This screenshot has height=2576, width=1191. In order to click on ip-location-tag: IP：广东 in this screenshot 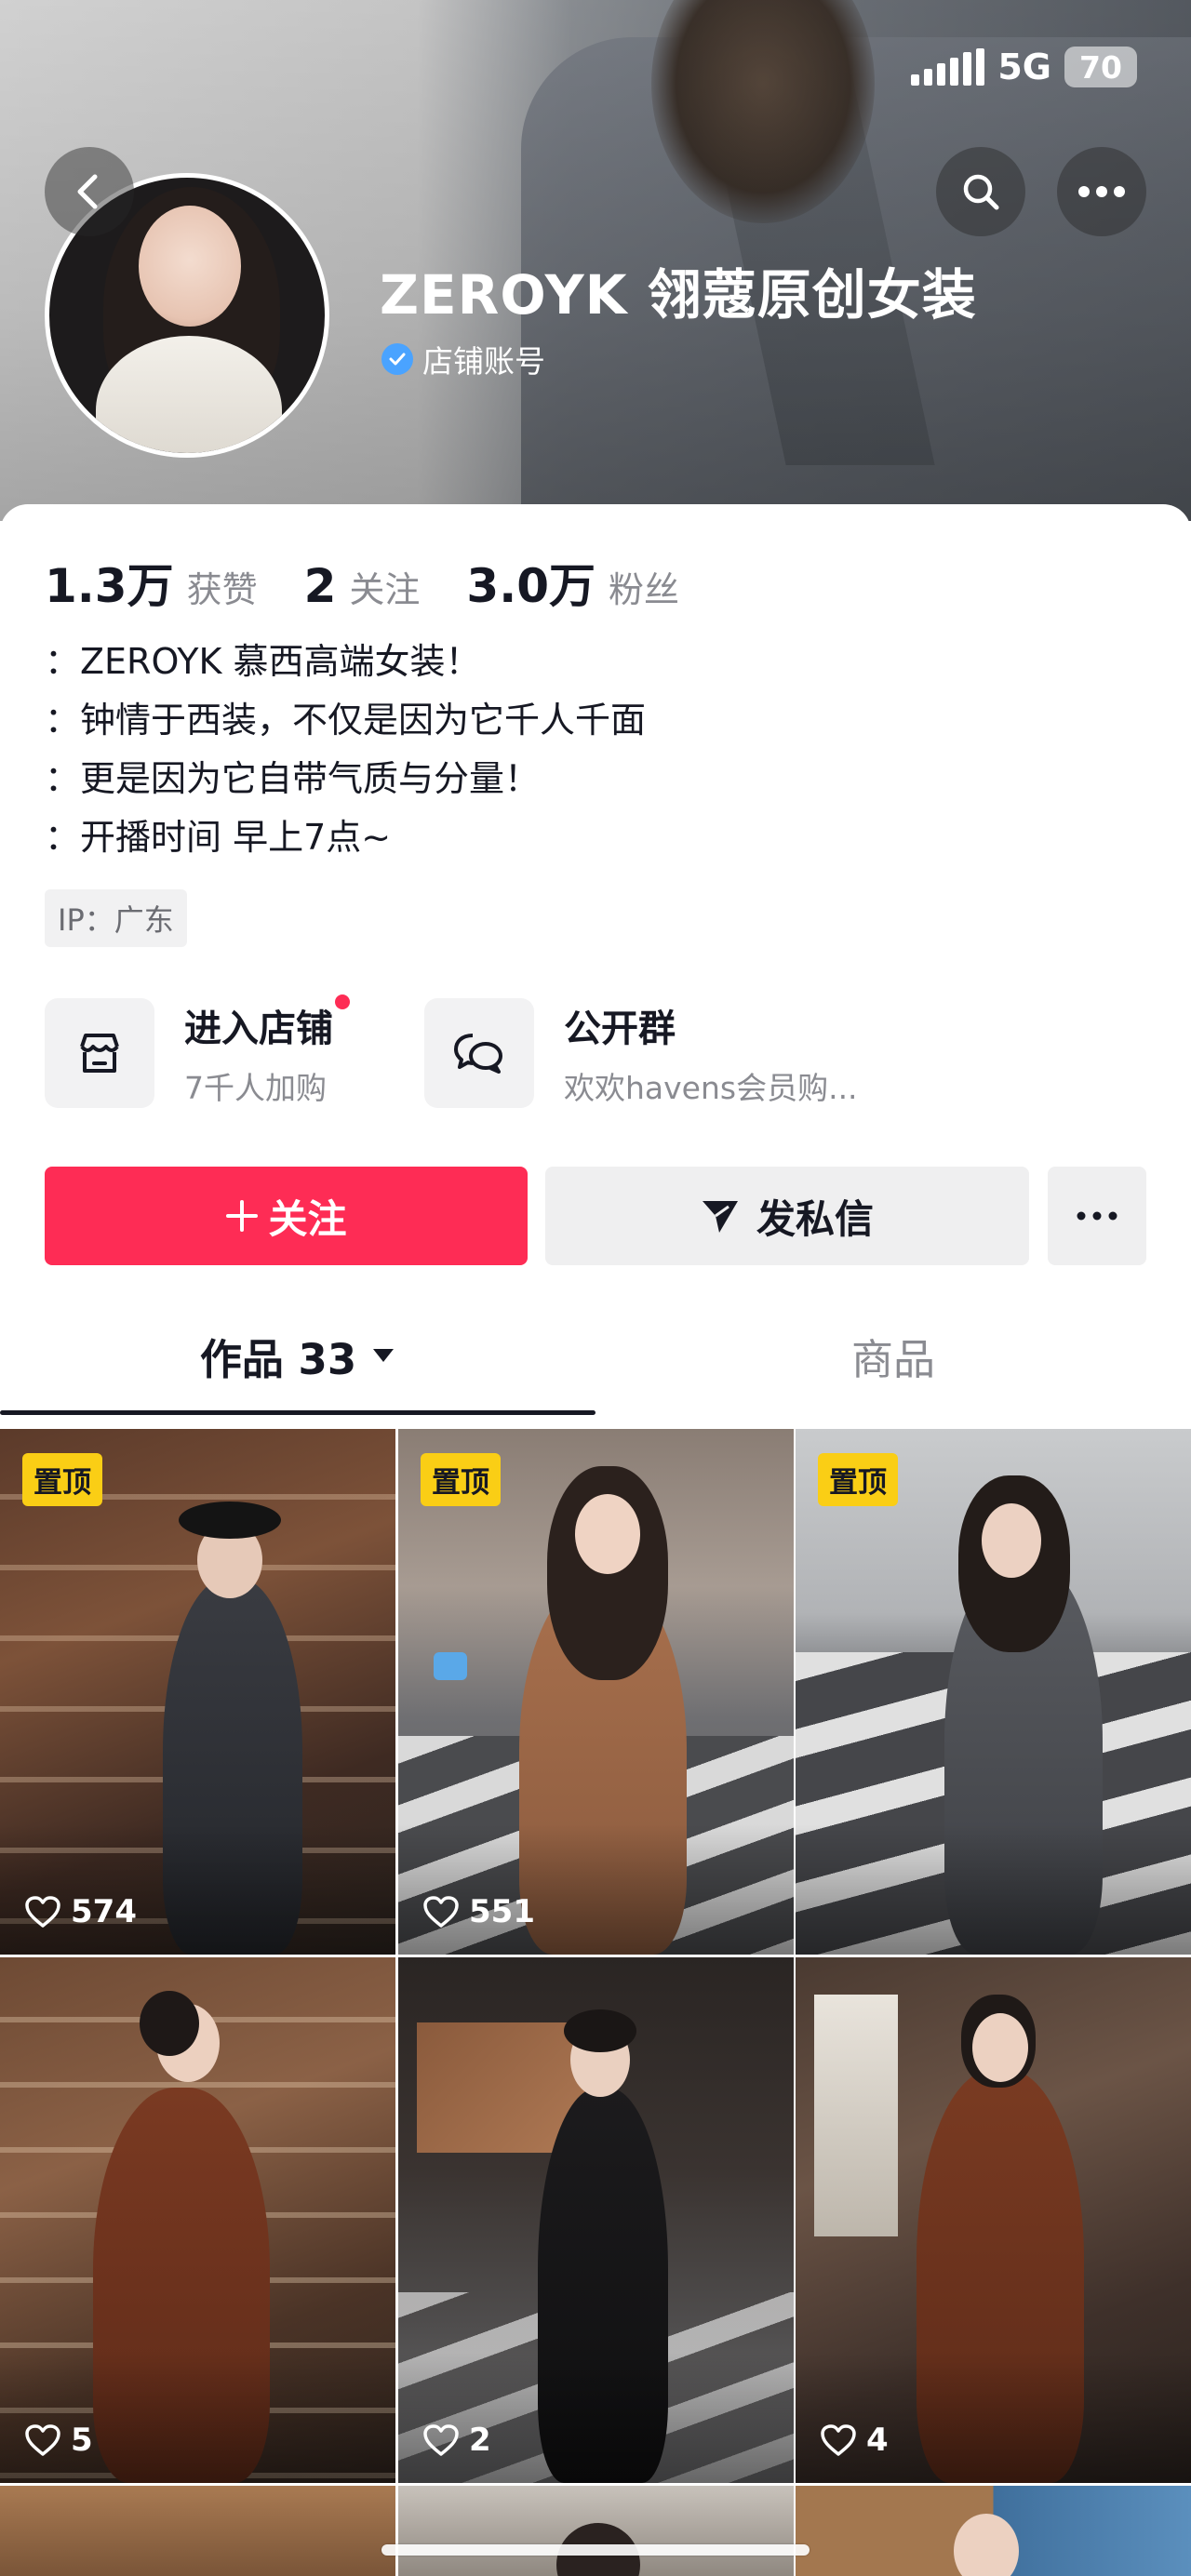, I will do `click(116, 918)`.